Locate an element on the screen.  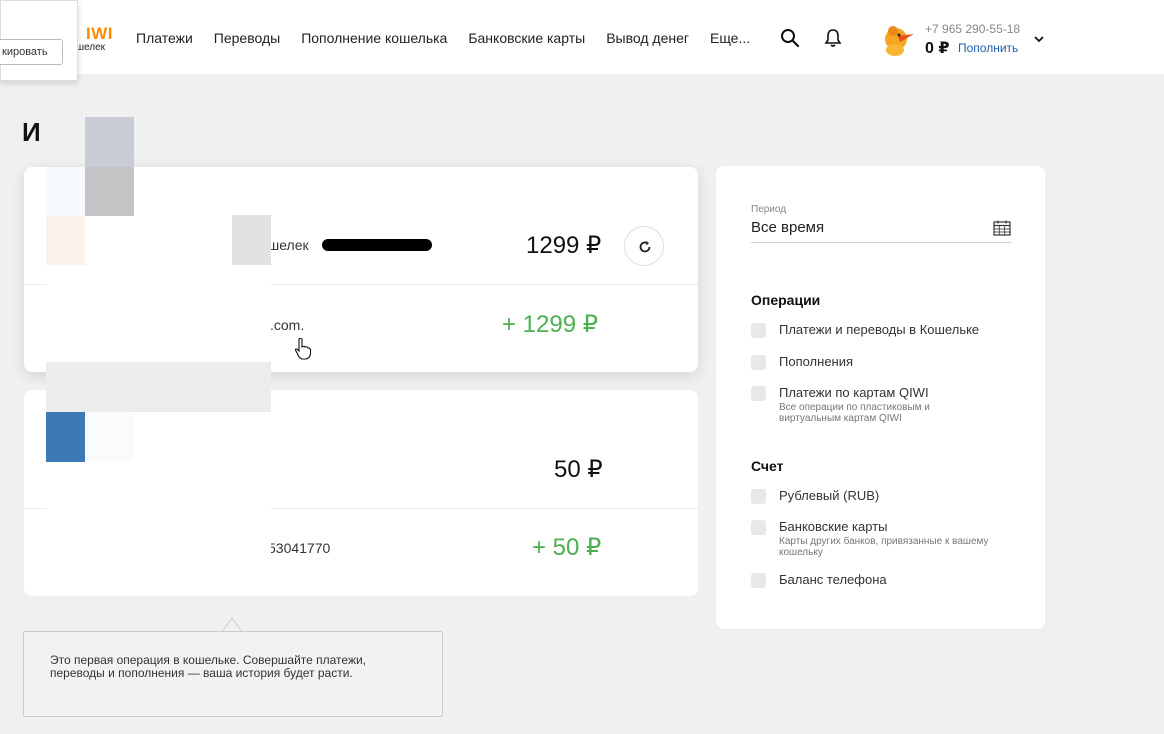
checkbox-bank-cards is located at coordinates (758, 527).